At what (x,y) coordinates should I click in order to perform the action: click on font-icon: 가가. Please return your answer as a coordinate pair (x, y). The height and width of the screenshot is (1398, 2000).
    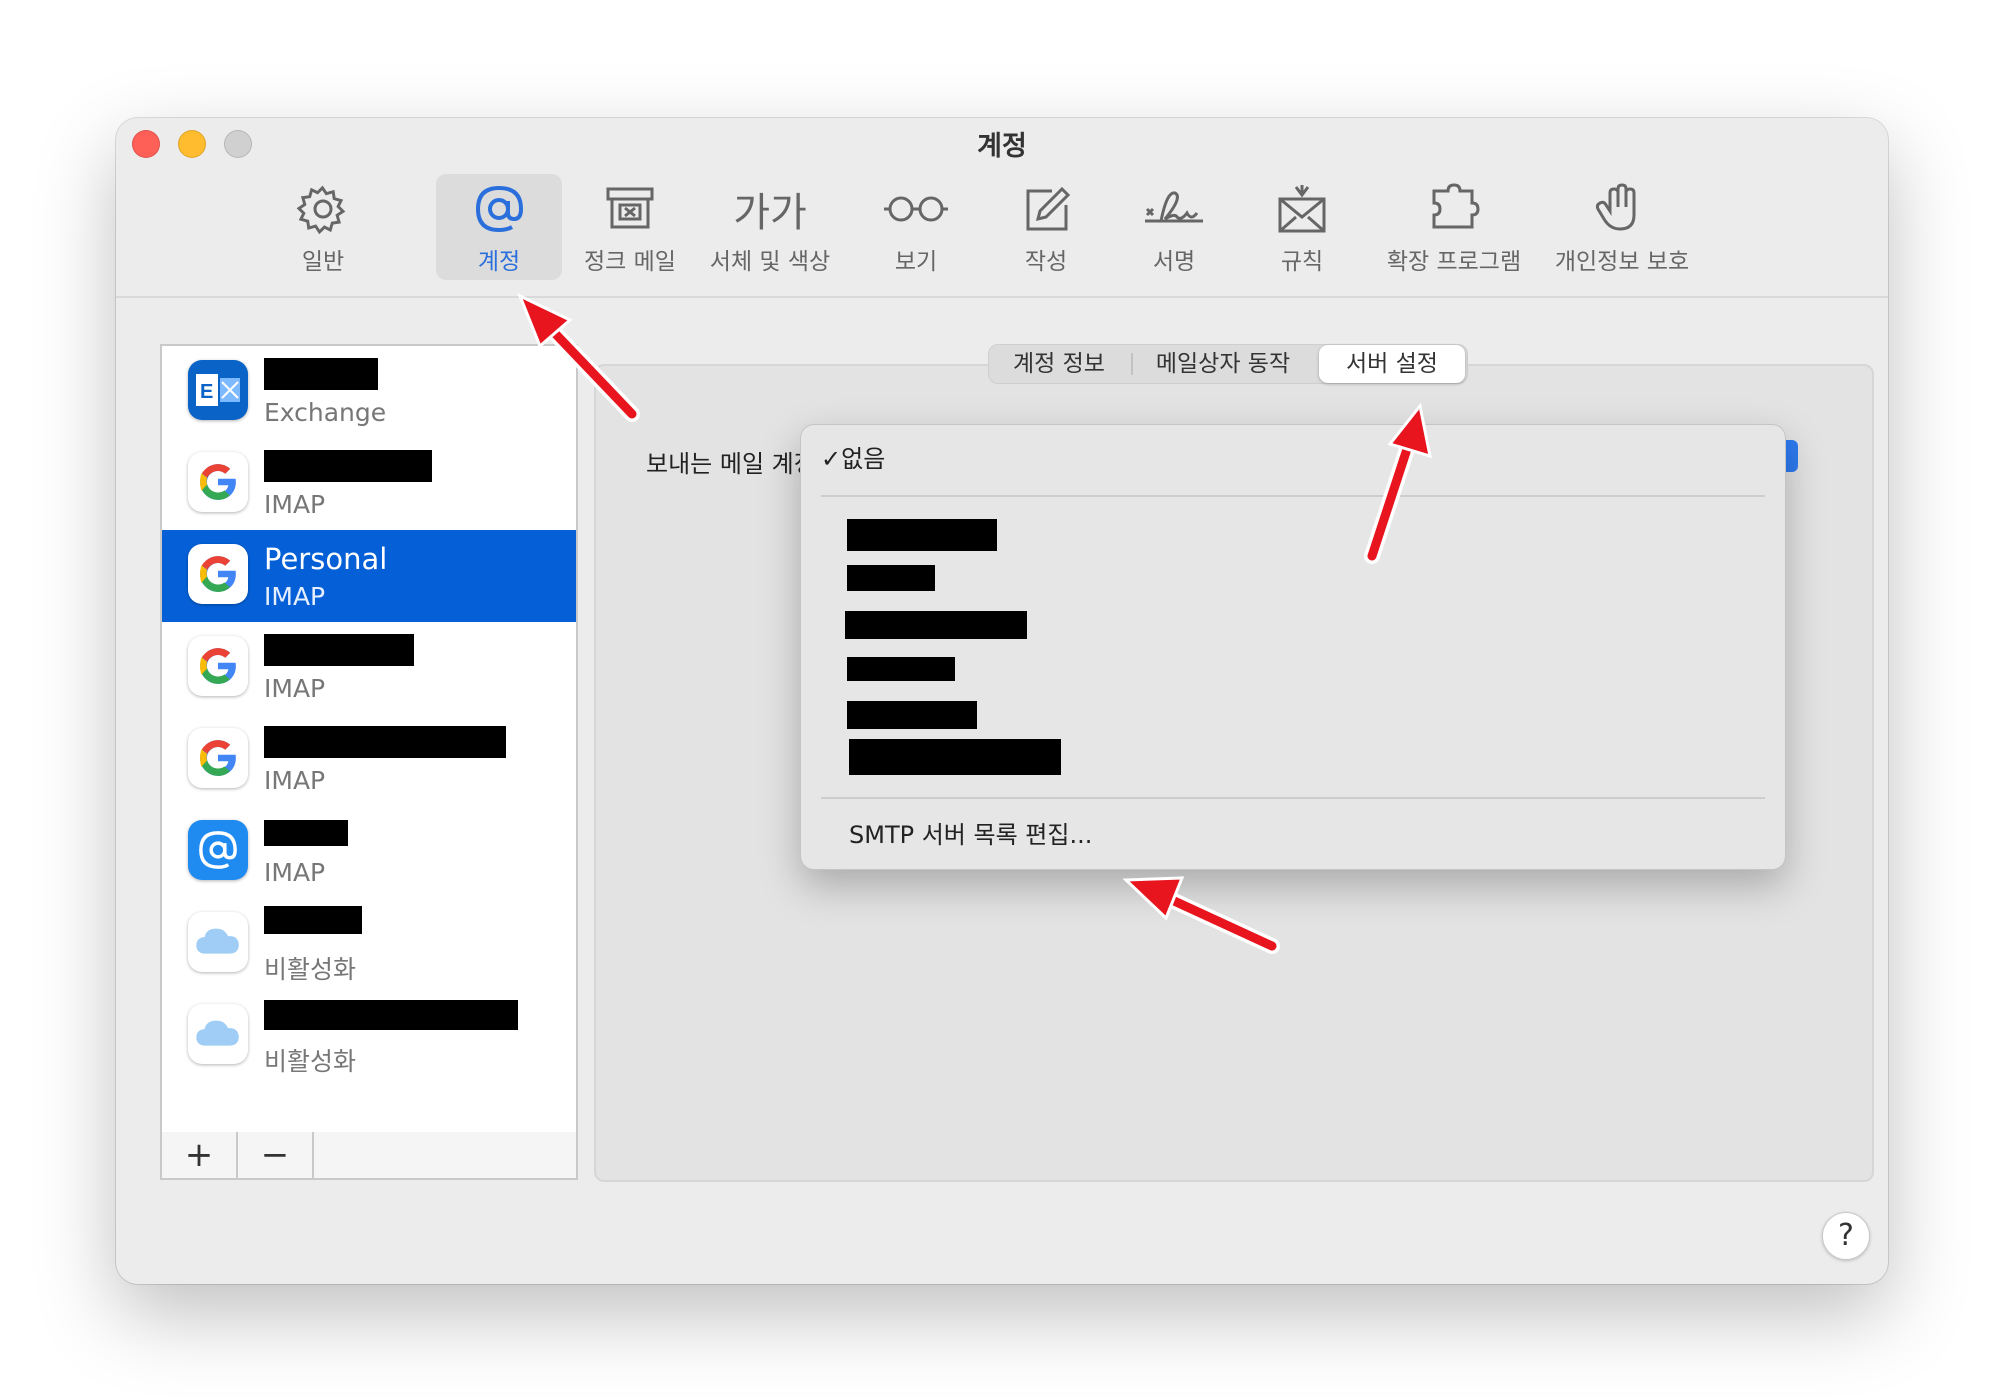
    Looking at the image, I should click on (770, 213).